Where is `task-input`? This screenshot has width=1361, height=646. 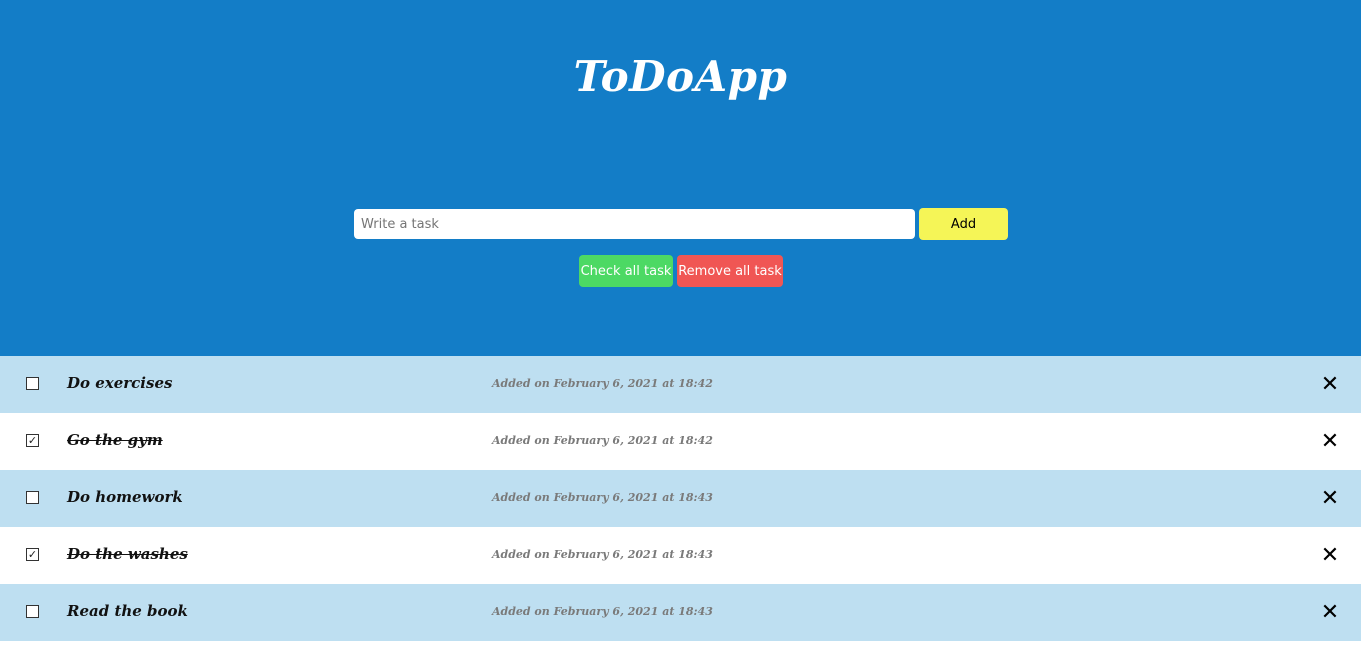
task-input is located at coordinates (634, 224).